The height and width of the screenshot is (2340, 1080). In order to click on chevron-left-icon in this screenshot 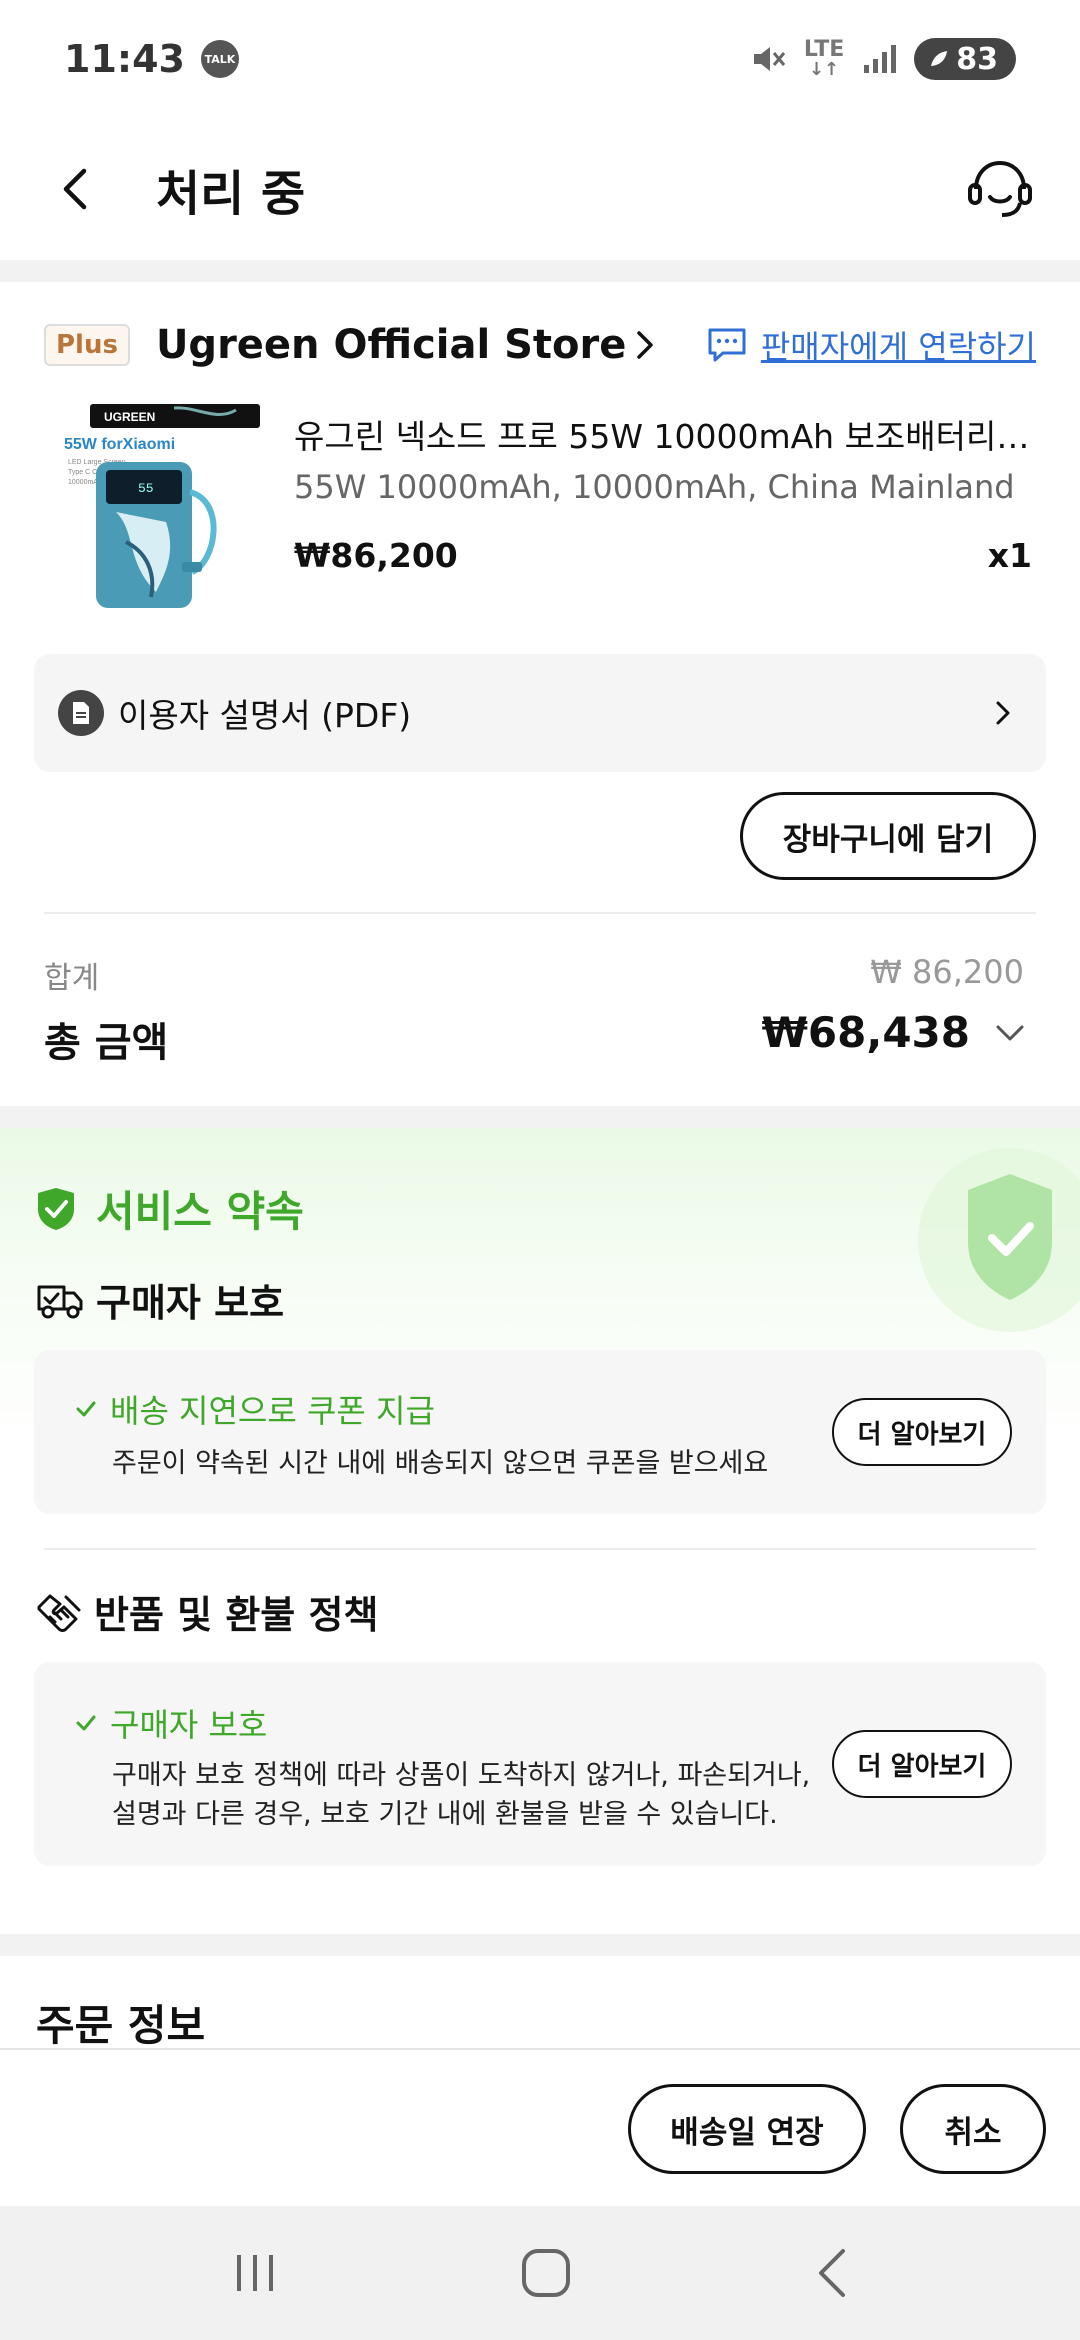, I will do `click(75, 189)`.